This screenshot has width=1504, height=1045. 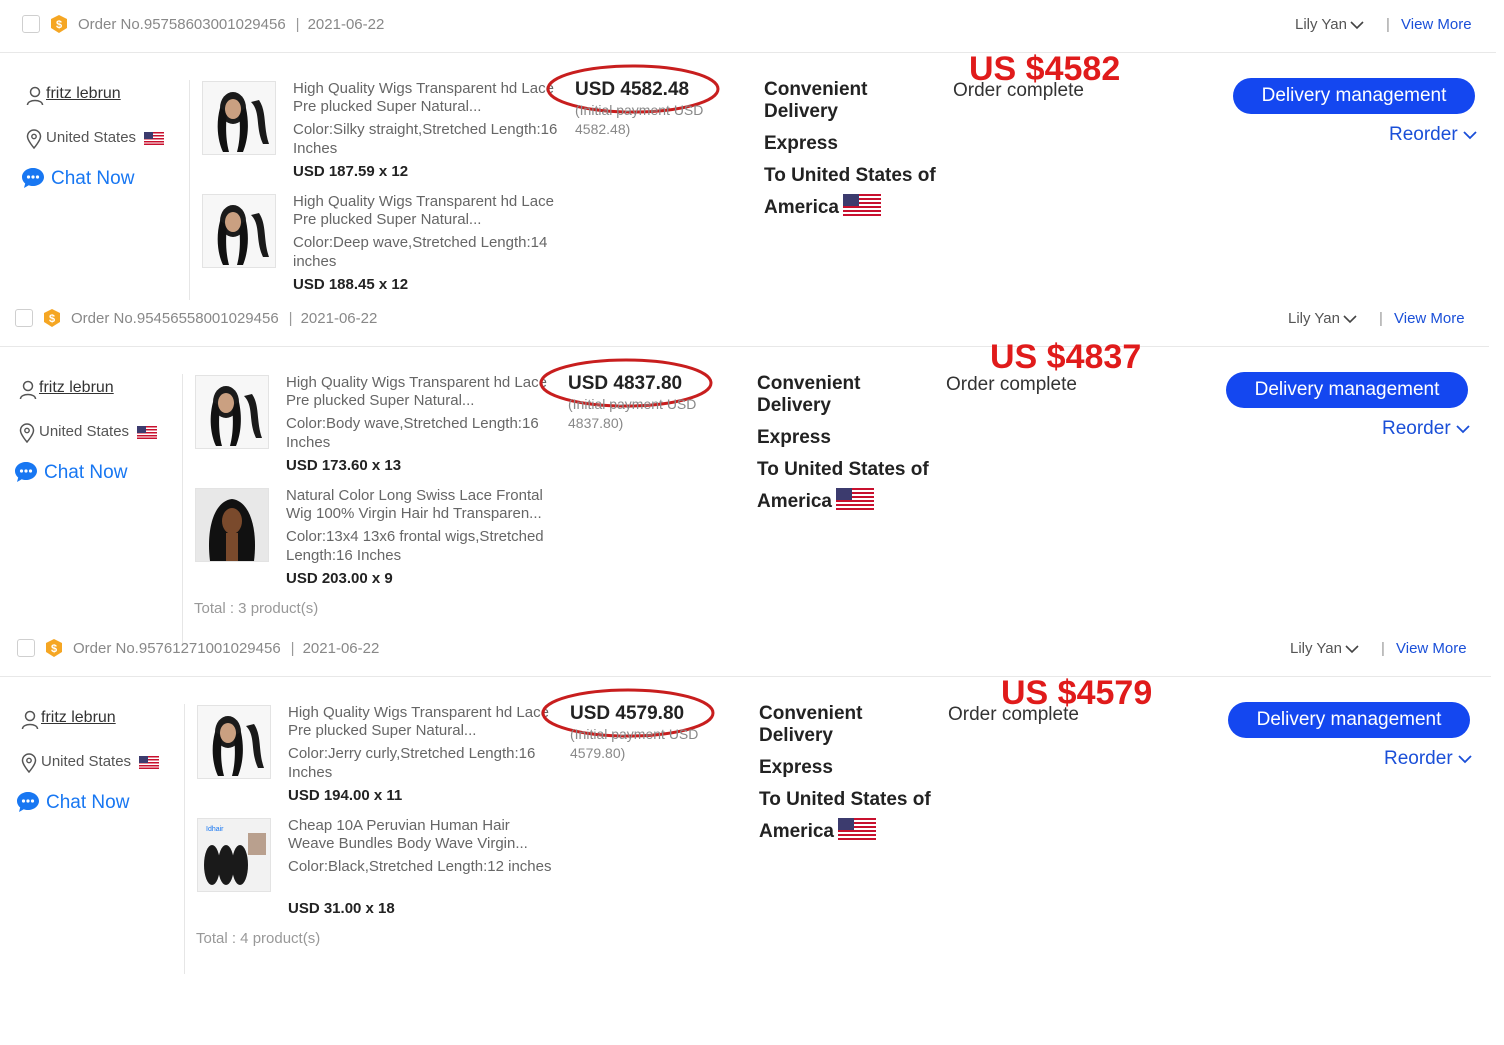 What do you see at coordinates (639, 119) in the screenshot?
I see `initial-payment: (Initial payment USD 4582.48)` at bounding box center [639, 119].